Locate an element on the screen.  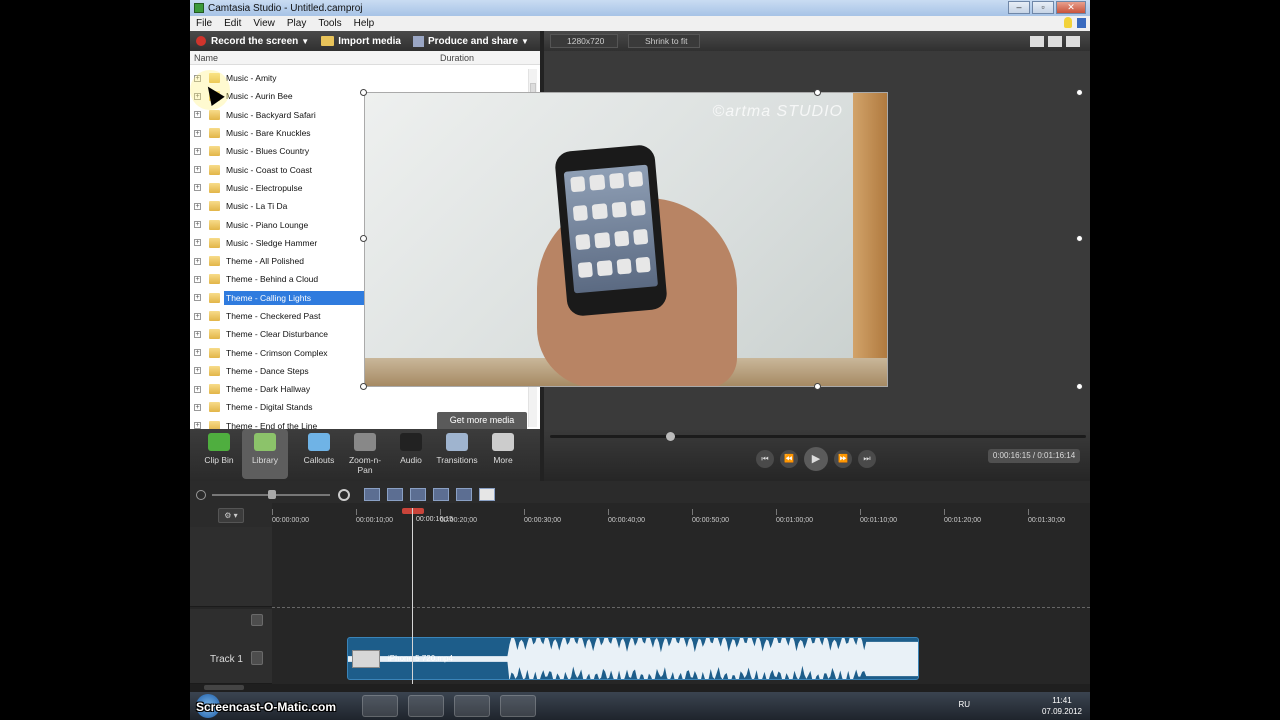
menu-view: View is located at coordinates (264, 23).